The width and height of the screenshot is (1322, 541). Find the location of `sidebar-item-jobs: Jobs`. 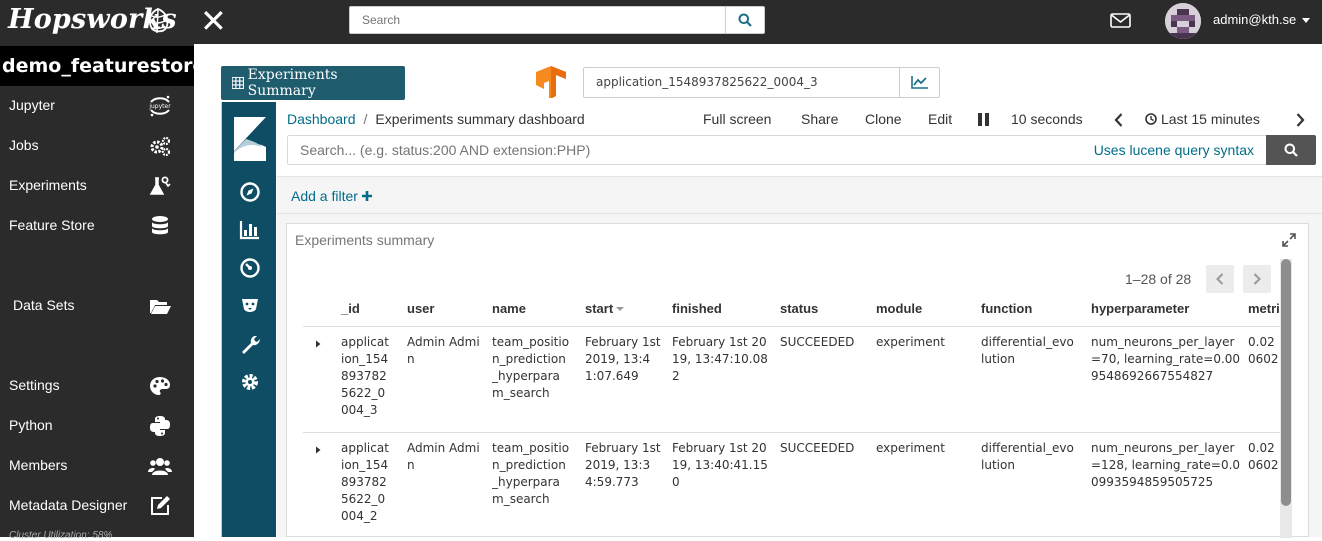

sidebar-item-jobs: Jobs is located at coordinates (97, 146).